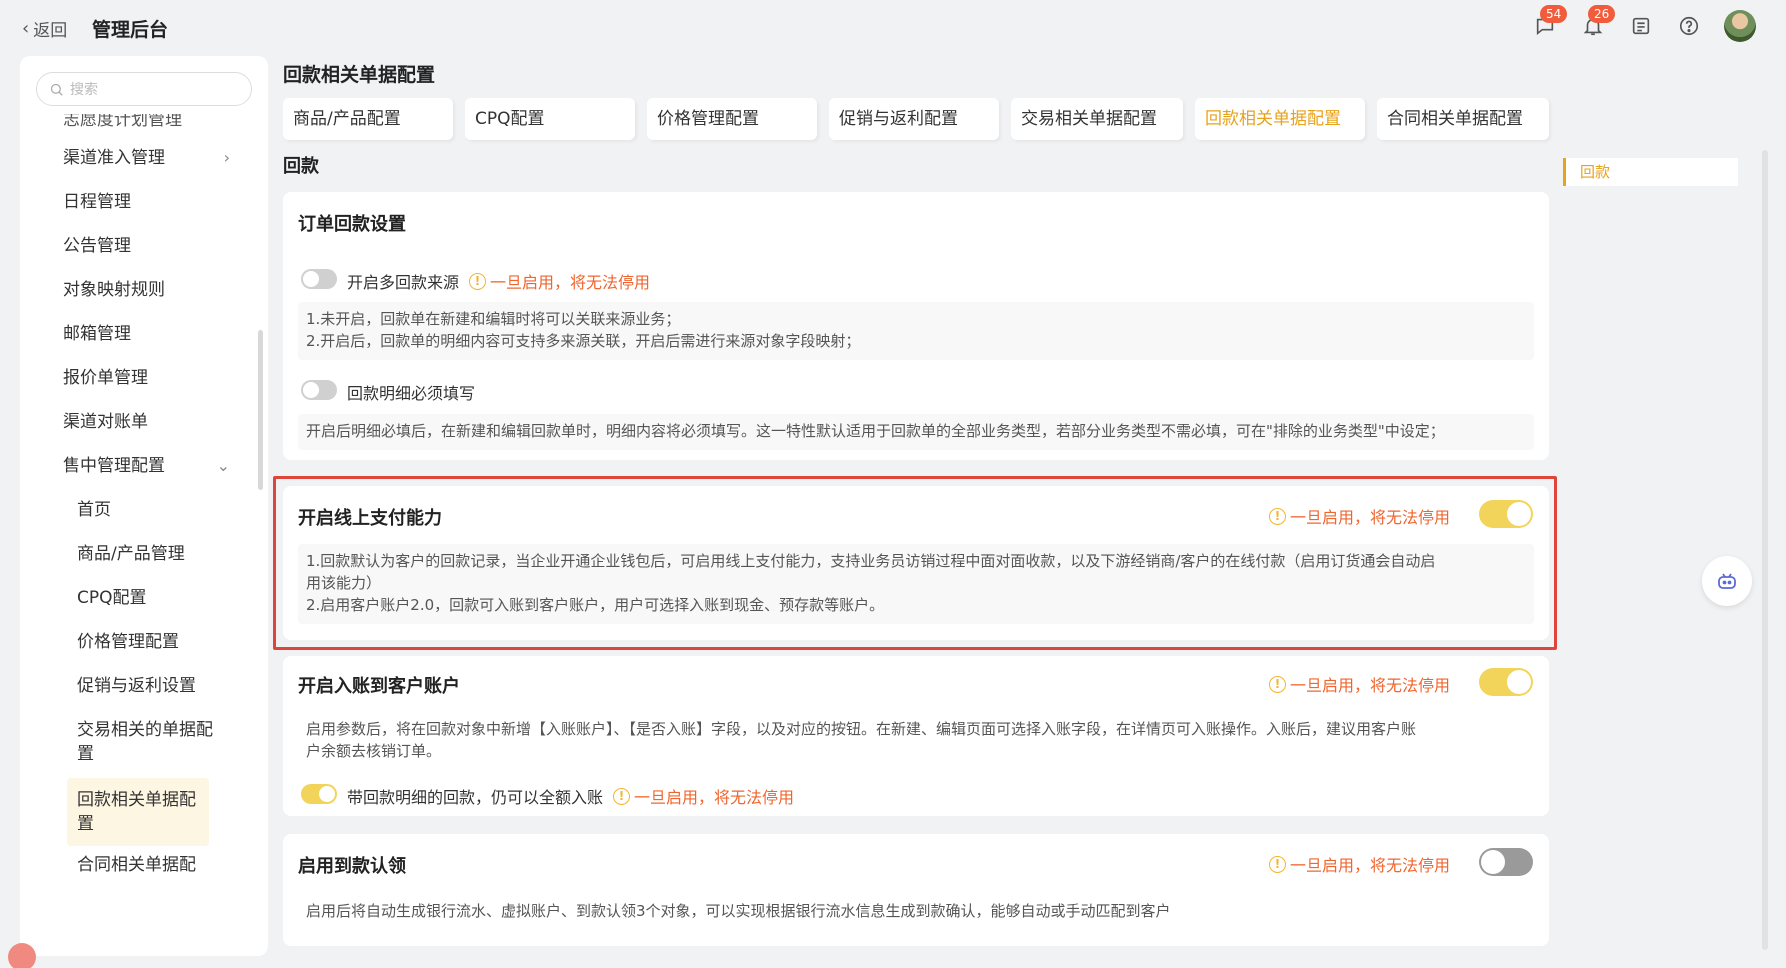 This screenshot has width=1786, height=968. Describe the element at coordinates (56, 89) in the screenshot. I see `search-icon` at that location.